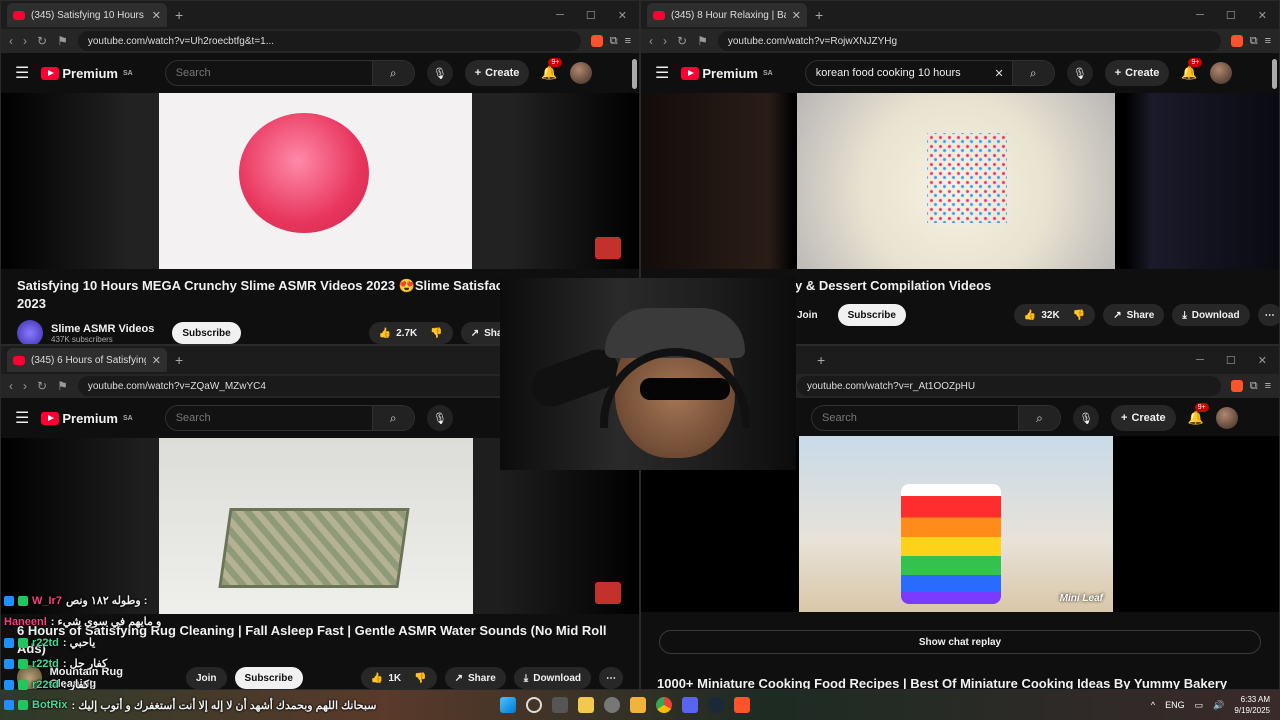 The height and width of the screenshot is (720, 1280). Describe the element at coordinates (1009, 386) in the screenshot. I see `url-field: youtube.com/watch?v=r_At1OOZpHU` at that location.